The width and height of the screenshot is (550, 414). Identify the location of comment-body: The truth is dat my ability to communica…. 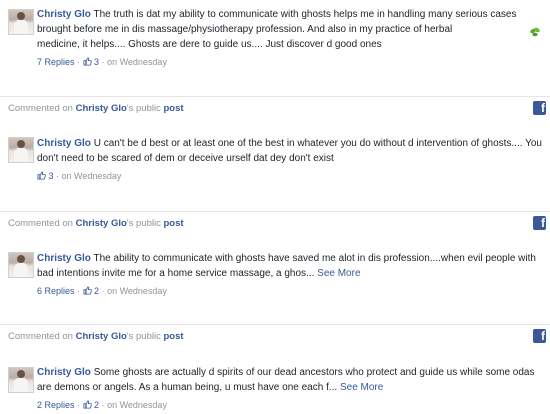
(277, 22).